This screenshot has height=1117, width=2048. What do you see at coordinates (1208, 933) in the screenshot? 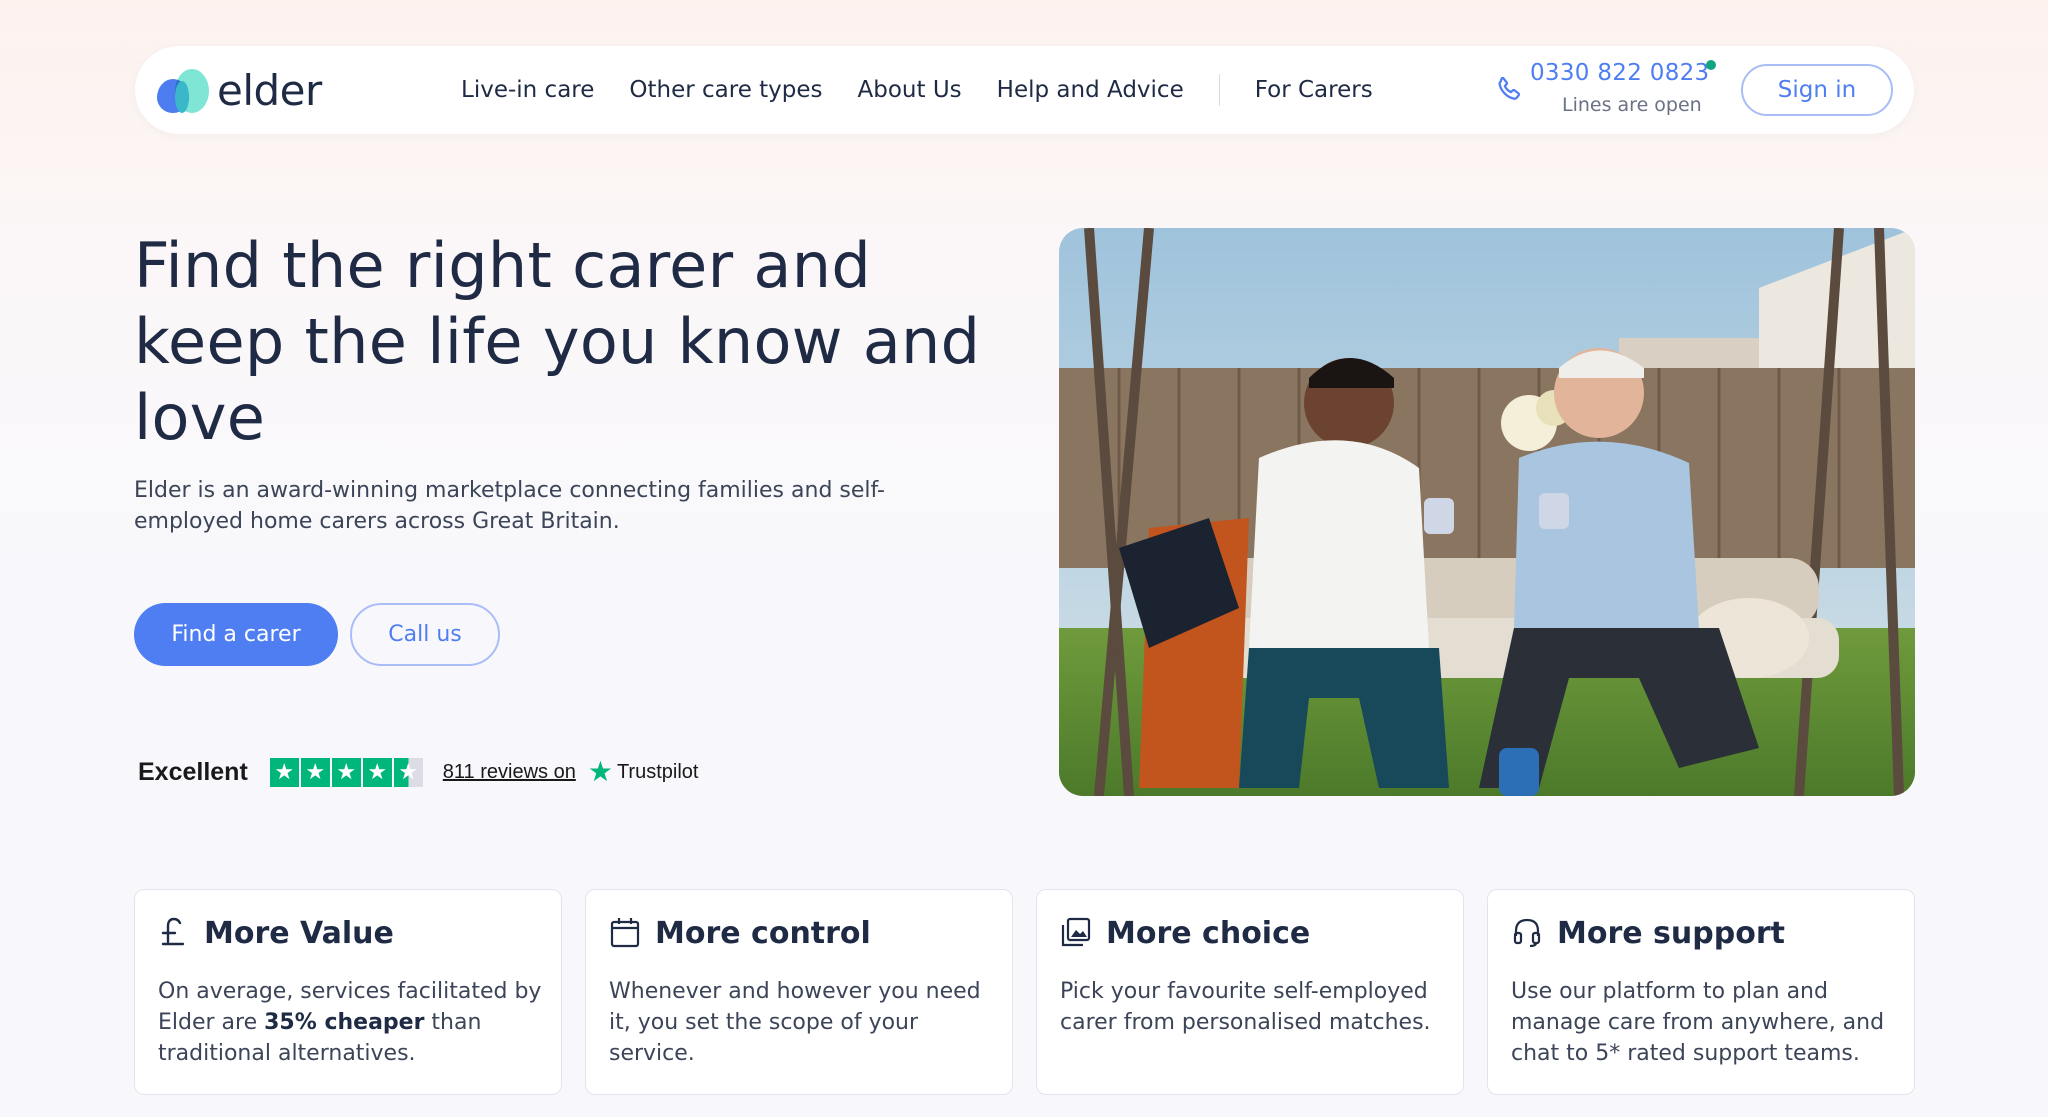
I see `feature-title: More choice` at bounding box center [1208, 933].